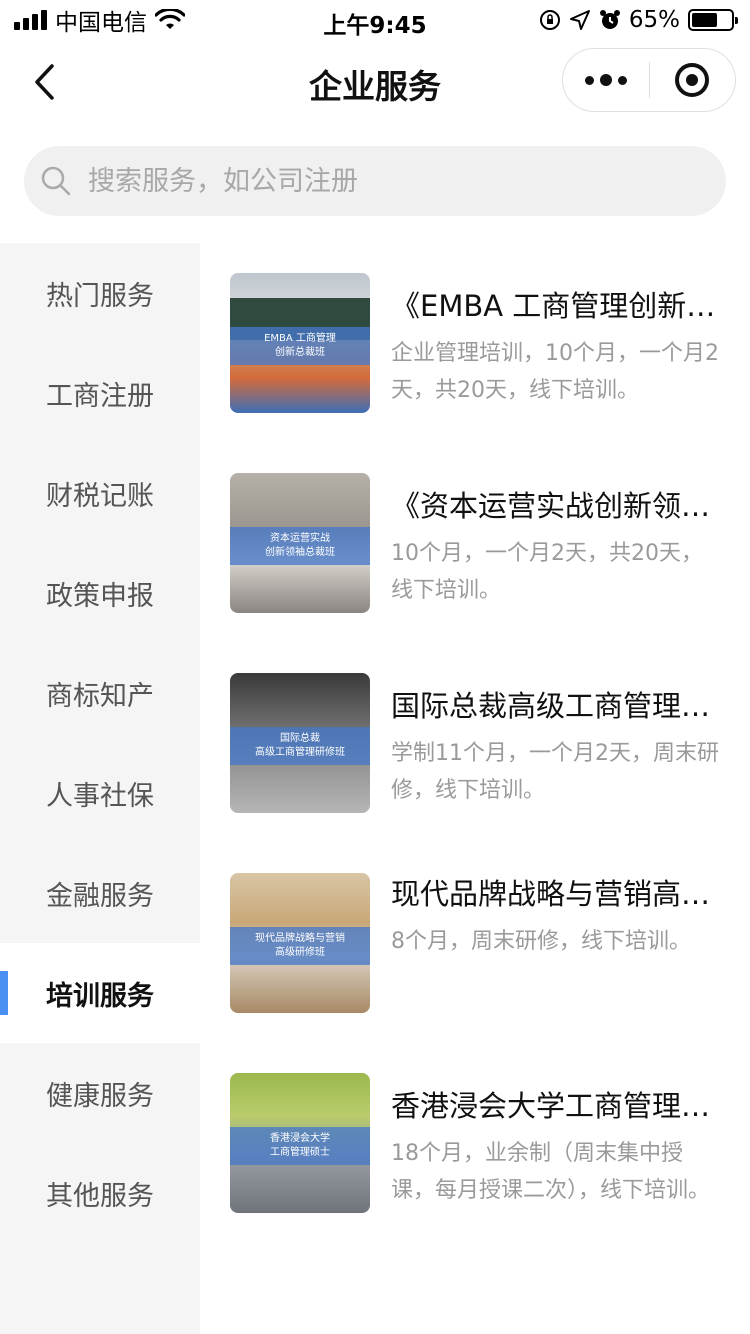 Image resolution: width=750 pixels, height=1334 pixels. What do you see at coordinates (300, 338) in the screenshot?
I see `thumbnail-caption: EMBA 工商管理` at bounding box center [300, 338].